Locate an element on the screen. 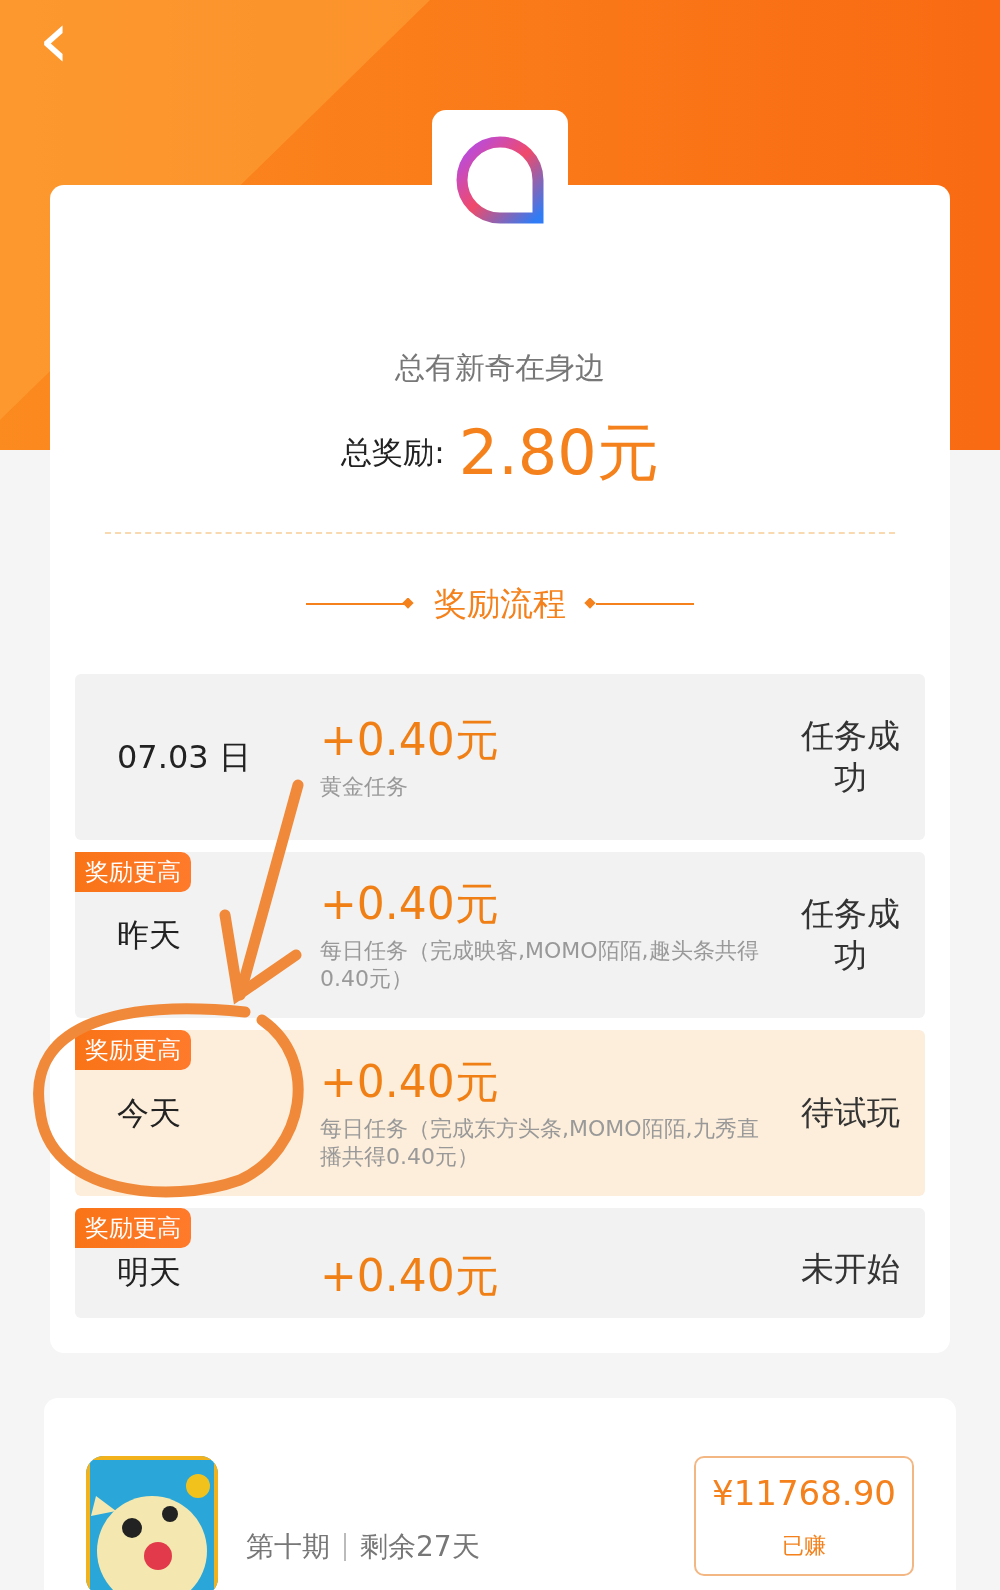  total-reward-value: 2.80元 is located at coordinates (558, 452).